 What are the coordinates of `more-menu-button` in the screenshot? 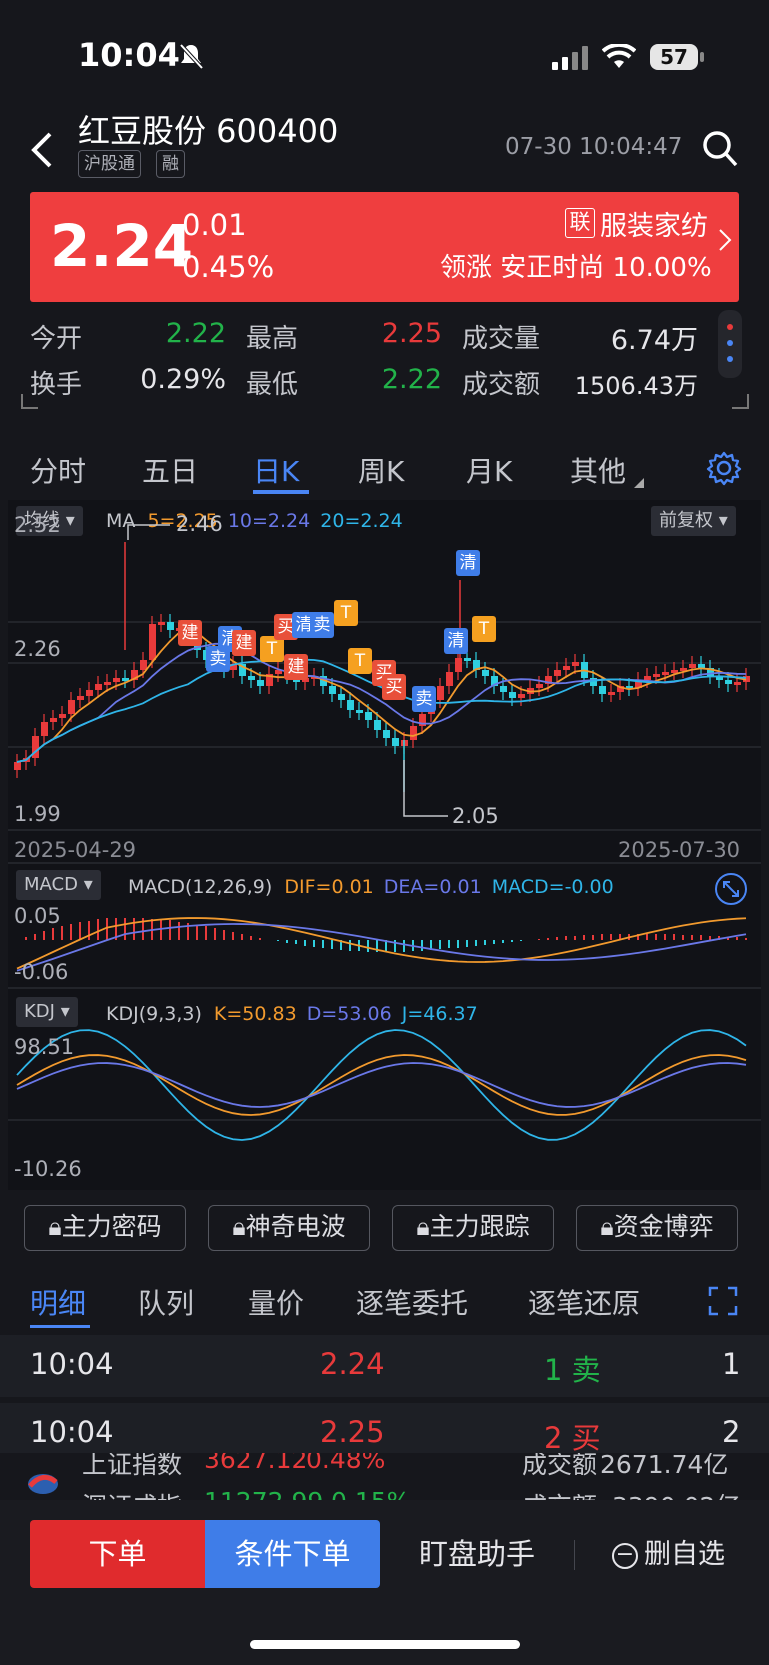 It's located at (730, 344).